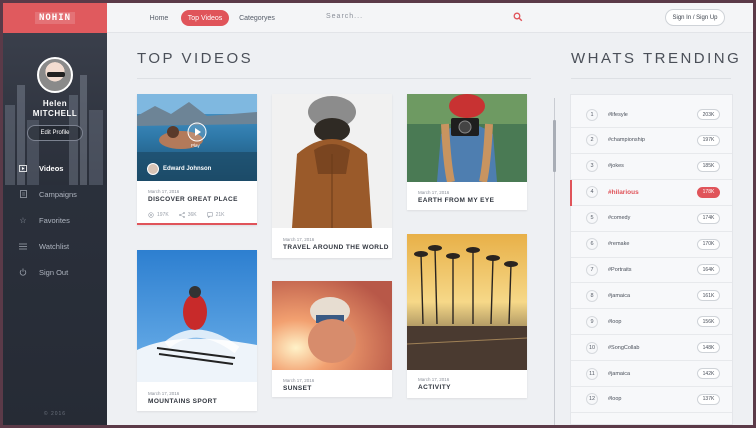 The height and width of the screenshot is (428, 756). I want to click on search-icon, so click(518, 17).